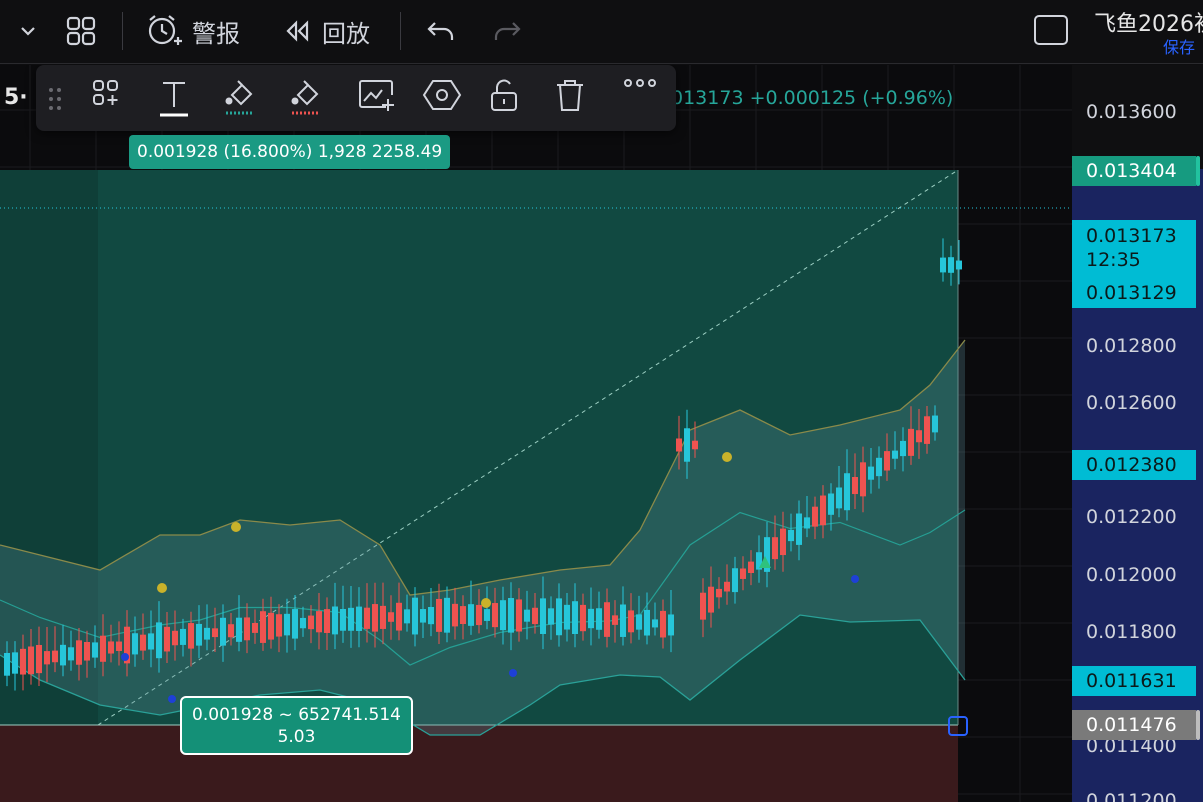 The width and height of the screenshot is (1203, 802). I want to click on alarm-add-icon, so click(164, 31).